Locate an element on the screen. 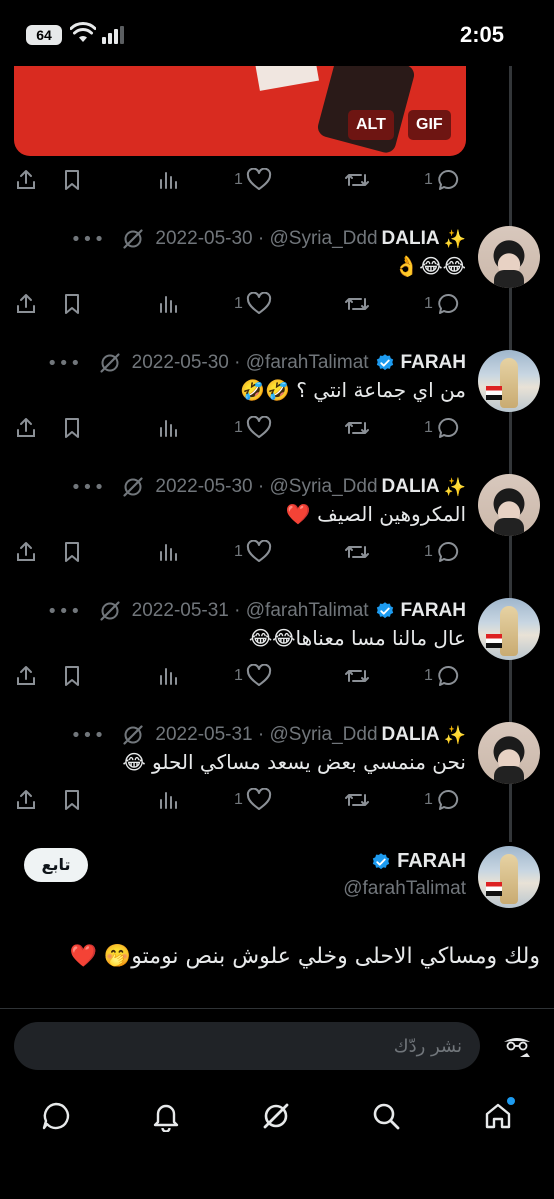 This screenshot has width=554, height=1199. follow-button: تابع is located at coordinates (56, 865).